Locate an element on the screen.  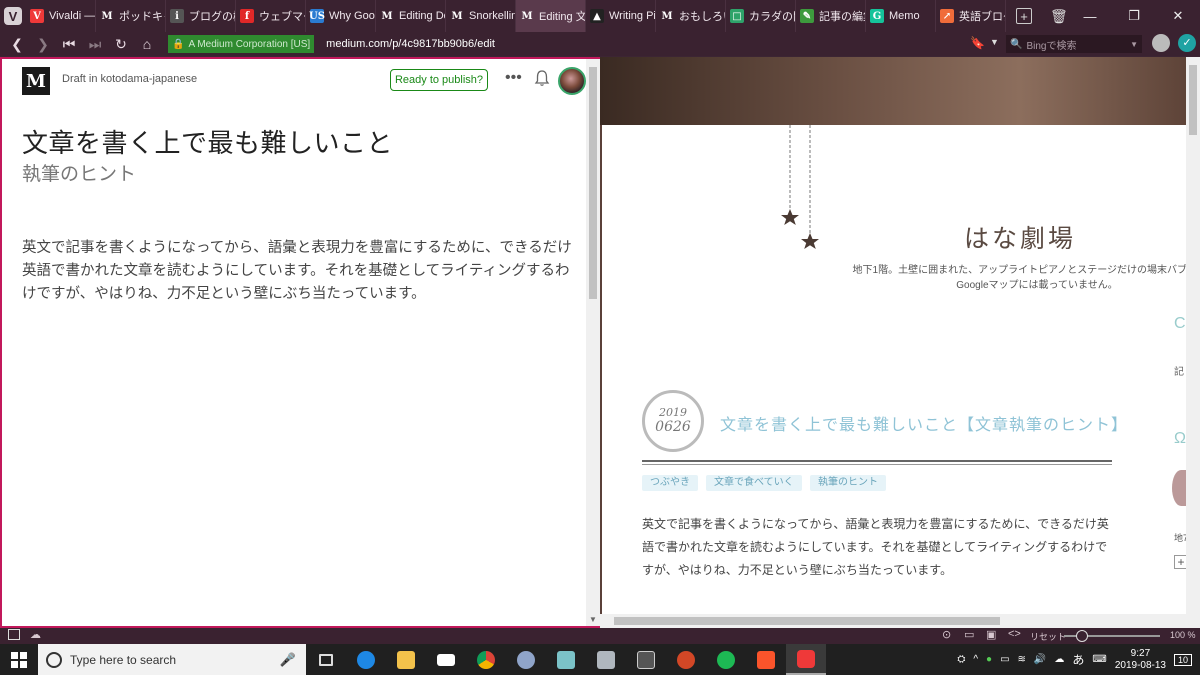
tab: M ポッドキャス is located at coordinates (131, 16).